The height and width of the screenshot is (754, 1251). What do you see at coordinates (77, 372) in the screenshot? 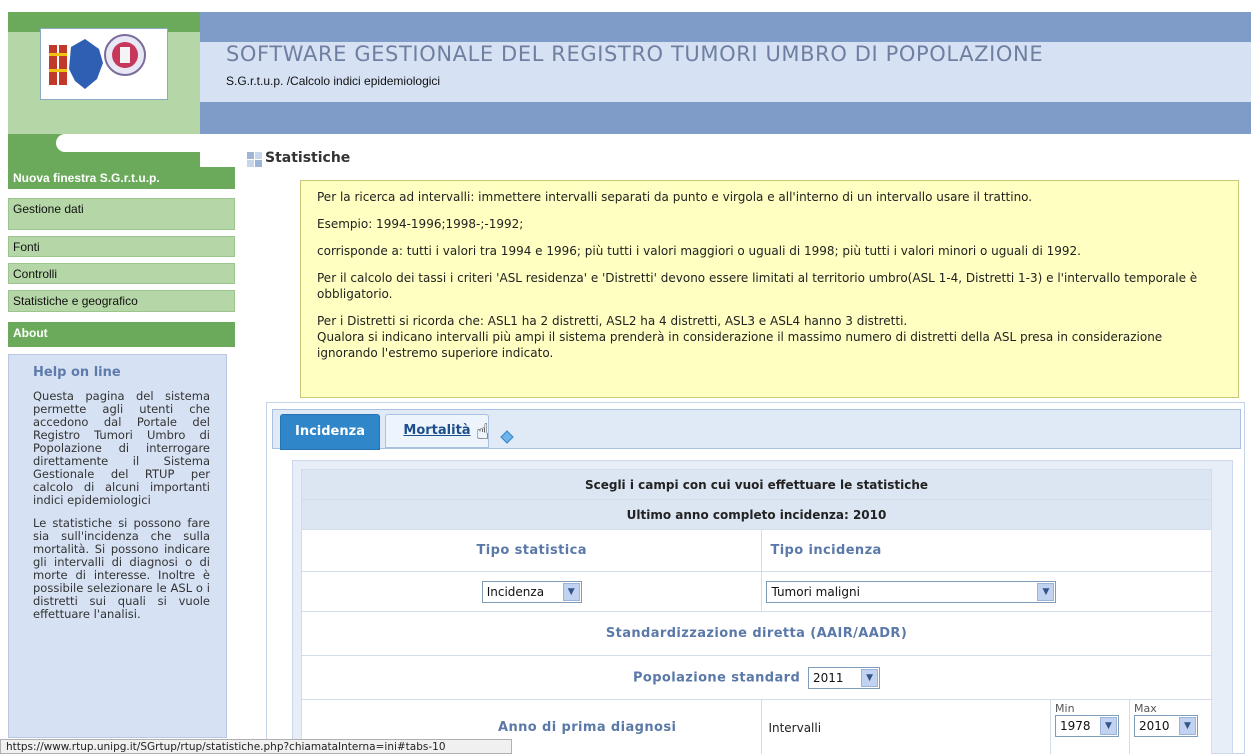
I see `help-title: Help on line` at bounding box center [77, 372].